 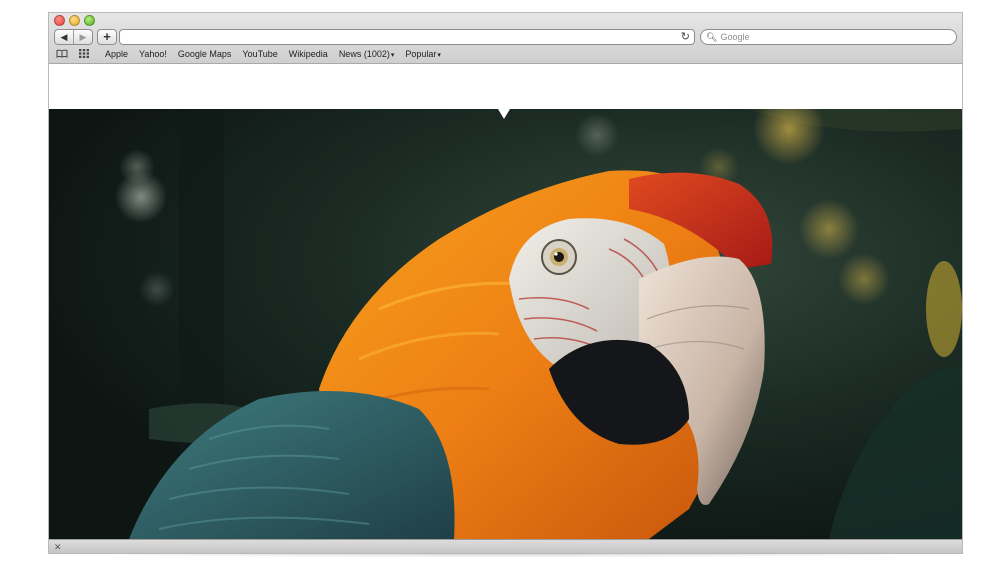 I want to click on reading-list-icon, so click(x=62, y=54).